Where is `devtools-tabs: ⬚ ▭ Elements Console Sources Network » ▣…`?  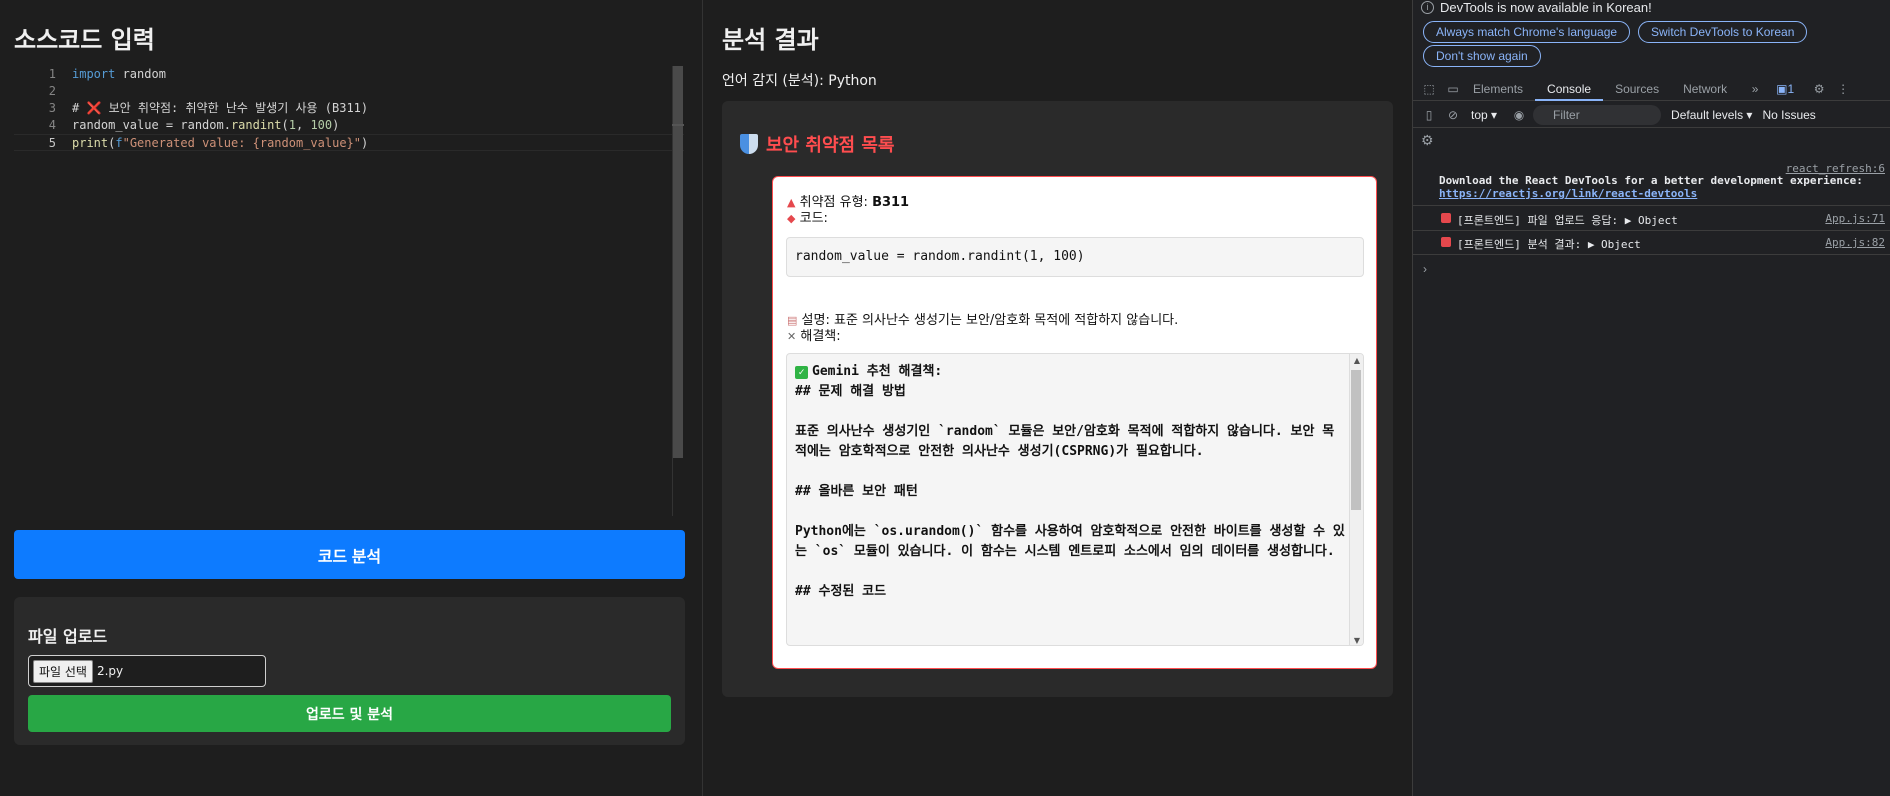
devtools-tabs: ⬚ ▭ Elements Console Sources Network » ▣… is located at coordinates (1651, 89).